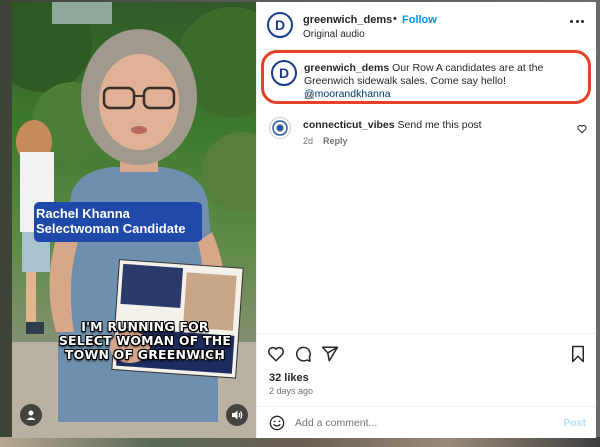 Image resolution: width=600 pixels, height=447 pixels. I want to click on name-badge: Rachel Khanna Selectwoman Candidate, so click(118, 222).